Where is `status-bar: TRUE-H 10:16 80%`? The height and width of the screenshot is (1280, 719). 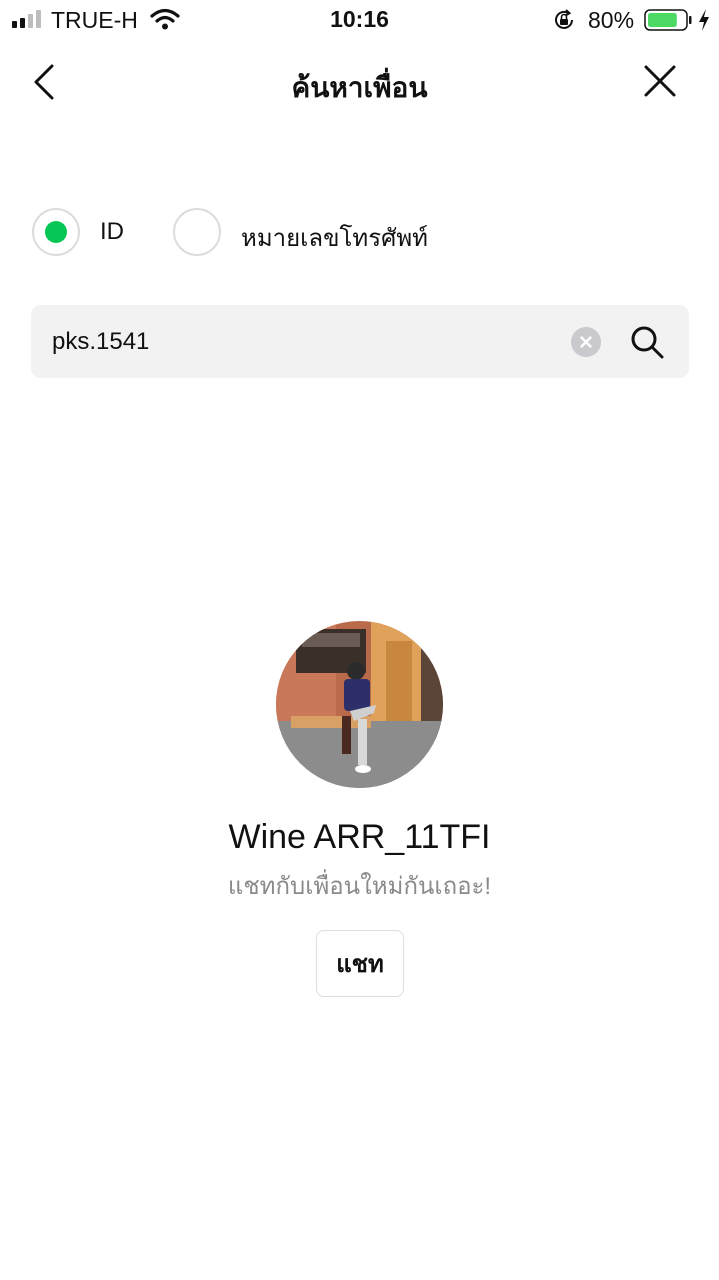
status-bar: TRUE-H 10:16 80% is located at coordinates (359, 20).